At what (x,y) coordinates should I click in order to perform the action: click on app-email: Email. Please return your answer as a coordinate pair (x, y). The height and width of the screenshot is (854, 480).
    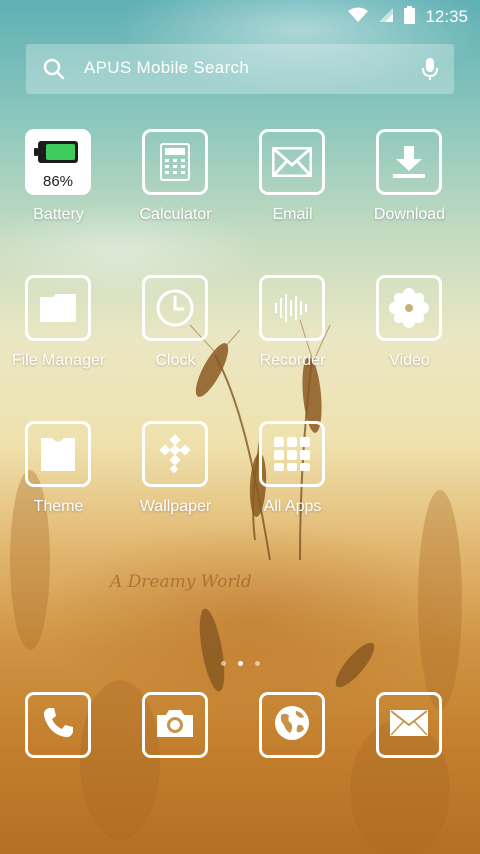
    Looking at the image, I should click on (292, 185).